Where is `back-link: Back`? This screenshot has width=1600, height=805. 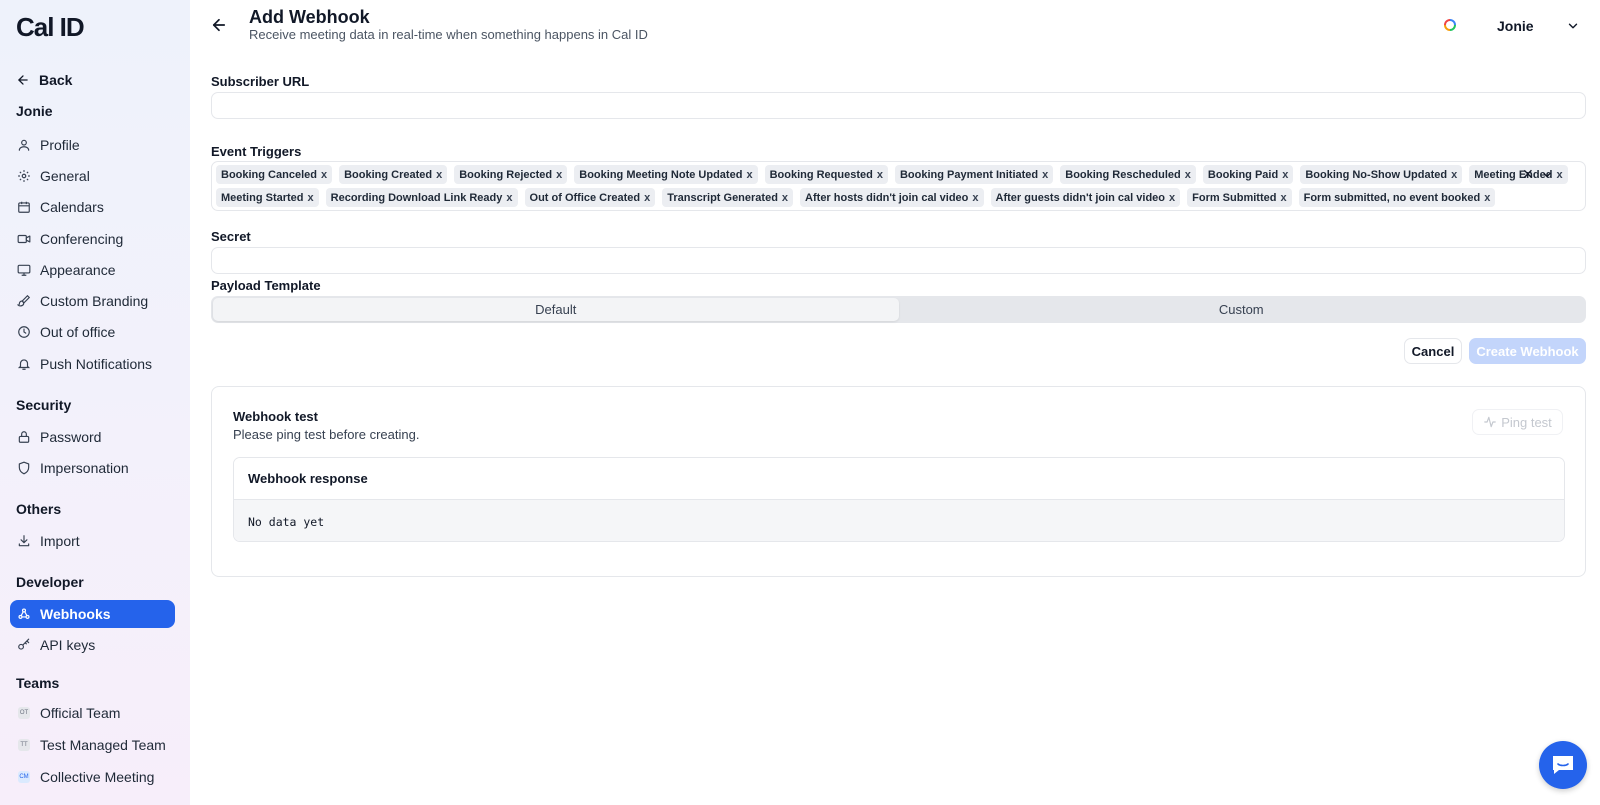
back-link: Back is located at coordinates (44, 80).